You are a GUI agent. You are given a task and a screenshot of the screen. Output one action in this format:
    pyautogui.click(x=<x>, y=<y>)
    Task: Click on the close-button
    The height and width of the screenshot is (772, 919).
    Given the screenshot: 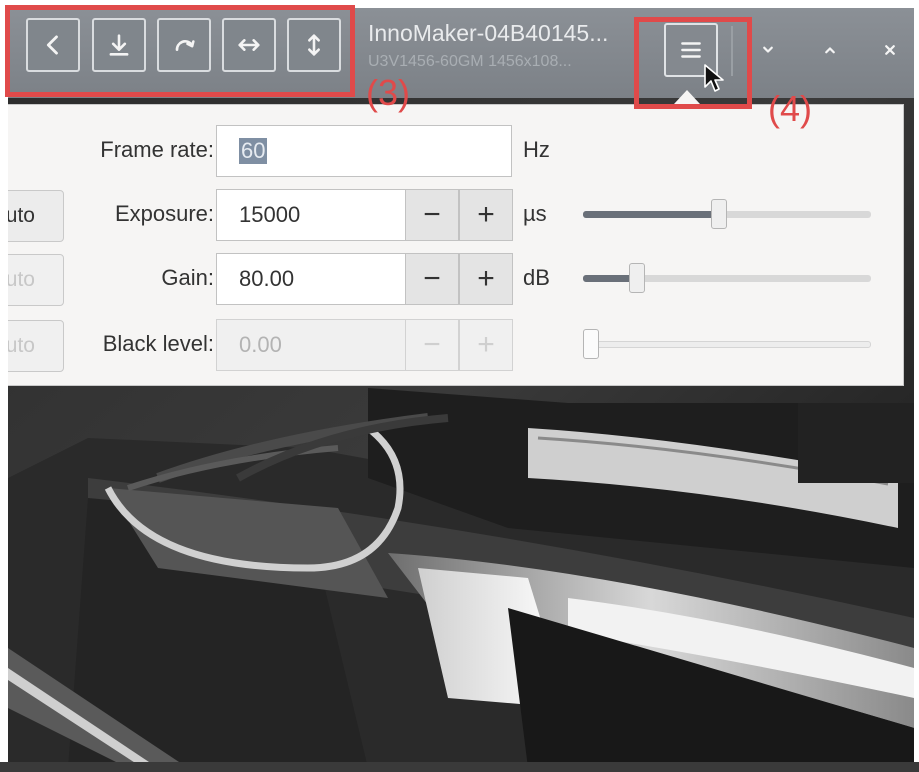 What is the action you would take?
    pyautogui.click(x=890, y=50)
    